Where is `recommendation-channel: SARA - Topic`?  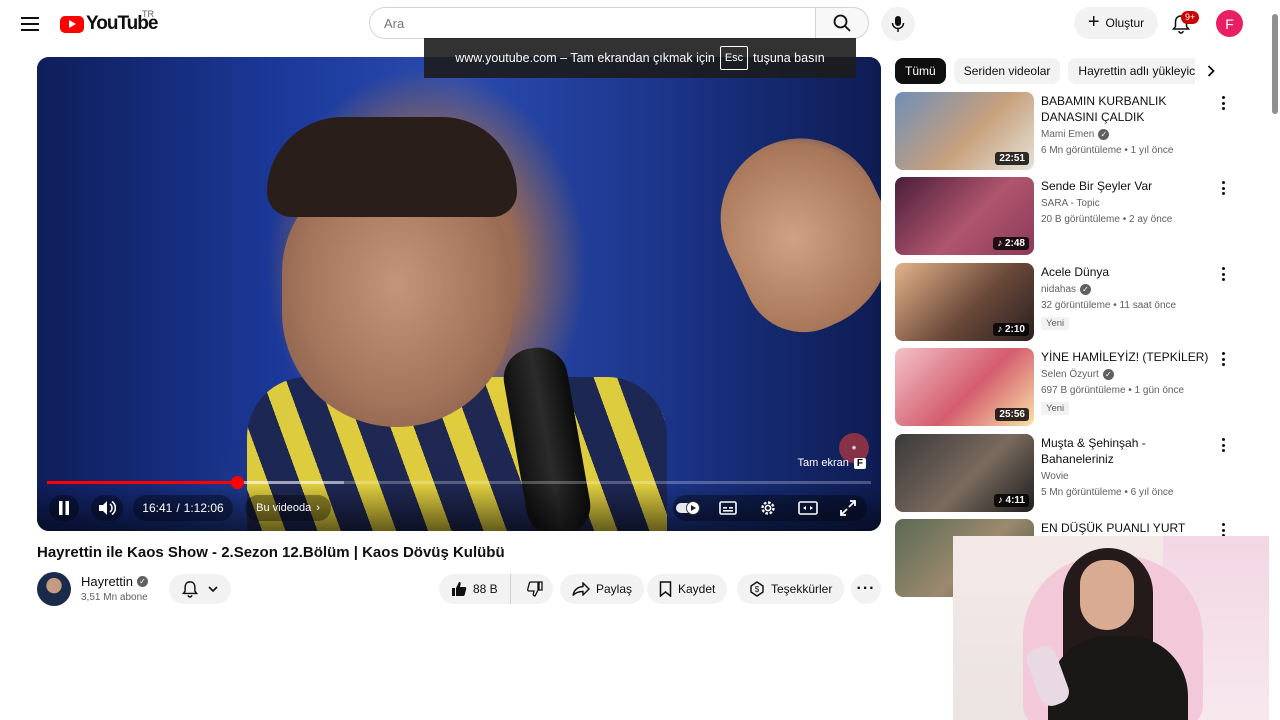
recommendation-channel: SARA - Topic is located at coordinates (1070, 203).